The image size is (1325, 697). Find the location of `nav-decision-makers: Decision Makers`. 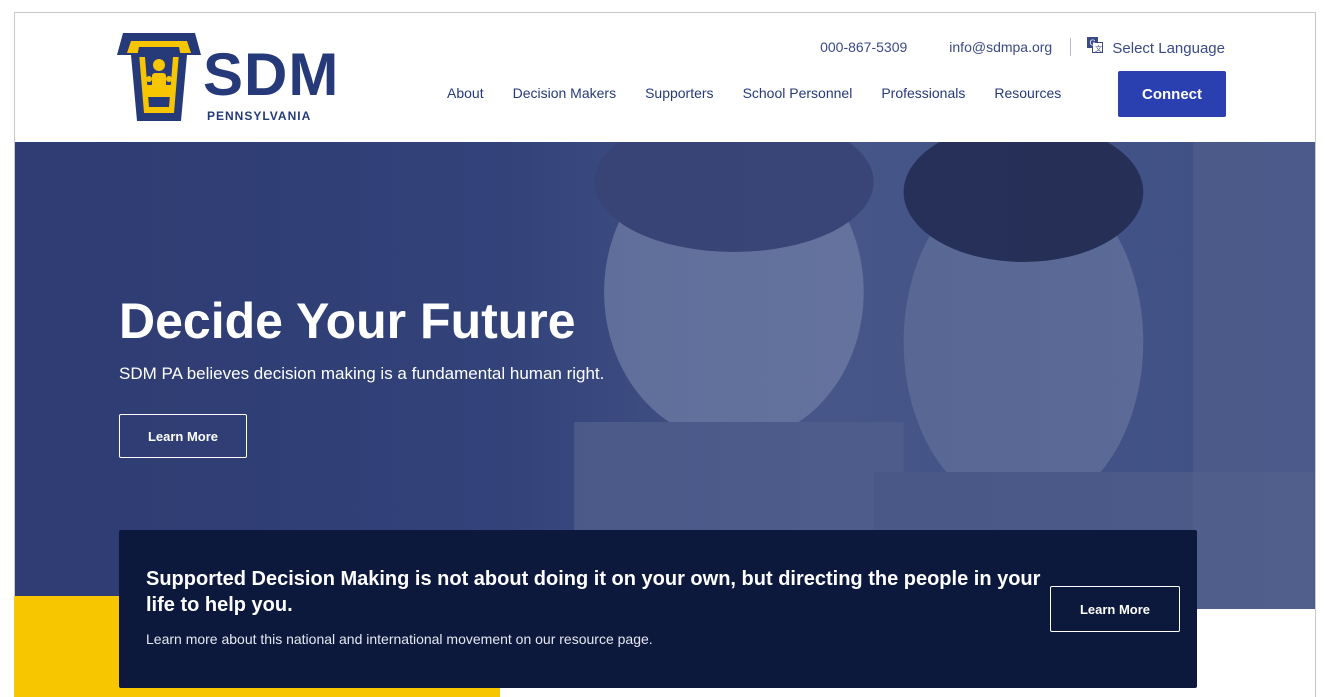

nav-decision-makers: Decision Makers is located at coordinates (564, 93).